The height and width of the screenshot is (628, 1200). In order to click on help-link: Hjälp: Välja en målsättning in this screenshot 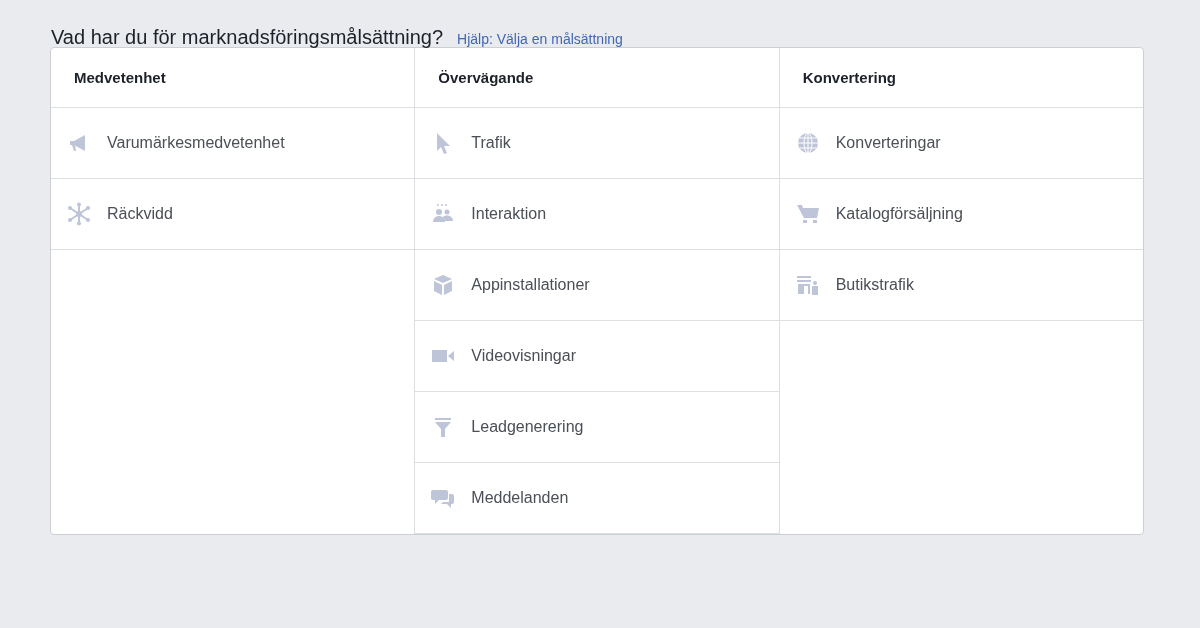, I will do `click(540, 39)`.